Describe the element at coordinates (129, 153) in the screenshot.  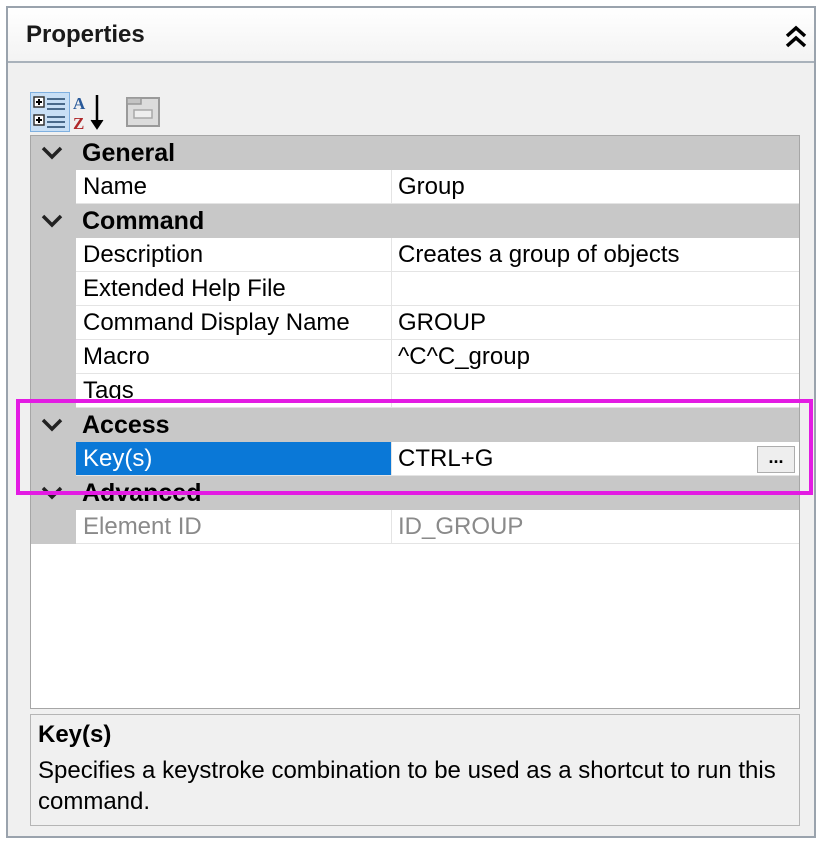
I see `category-label: General` at that location.